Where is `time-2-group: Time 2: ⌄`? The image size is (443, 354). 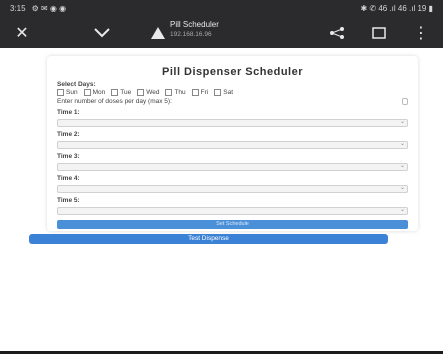
time-2-group: Time 2: ⌄ is located at coordinates (232, 140).